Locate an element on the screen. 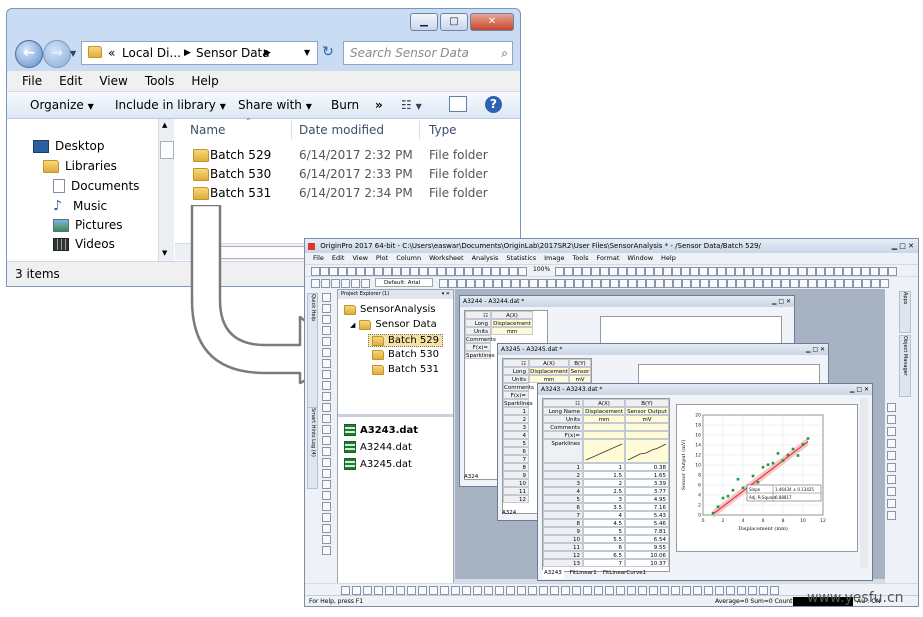 The image size is (923, 617). table-cell: 1.5 is located at coordinates (604, 475).